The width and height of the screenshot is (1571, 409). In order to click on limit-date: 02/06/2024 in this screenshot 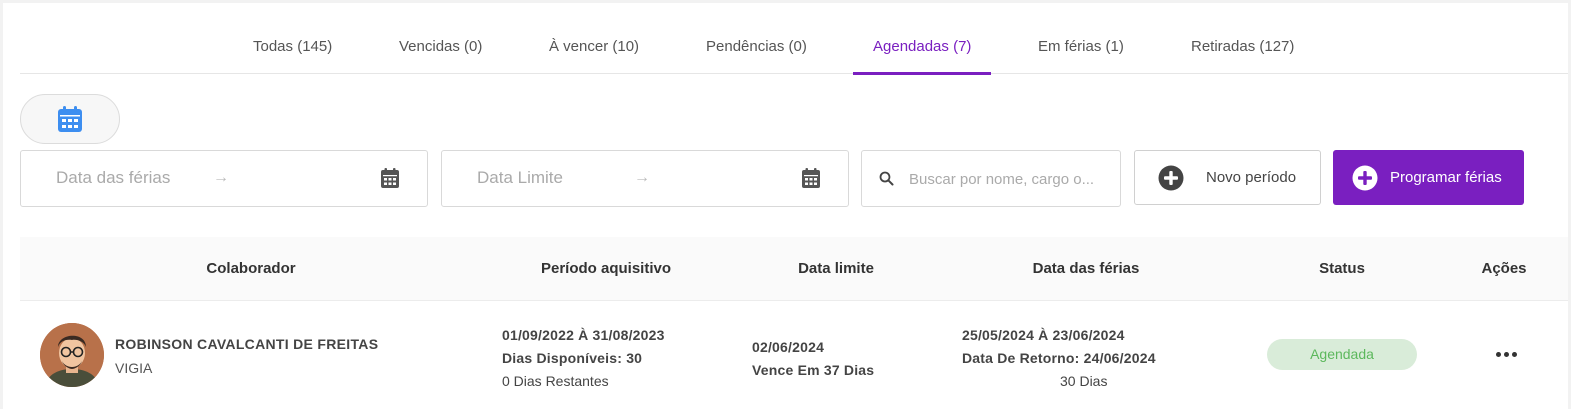, I will do `click(788, 347)`.